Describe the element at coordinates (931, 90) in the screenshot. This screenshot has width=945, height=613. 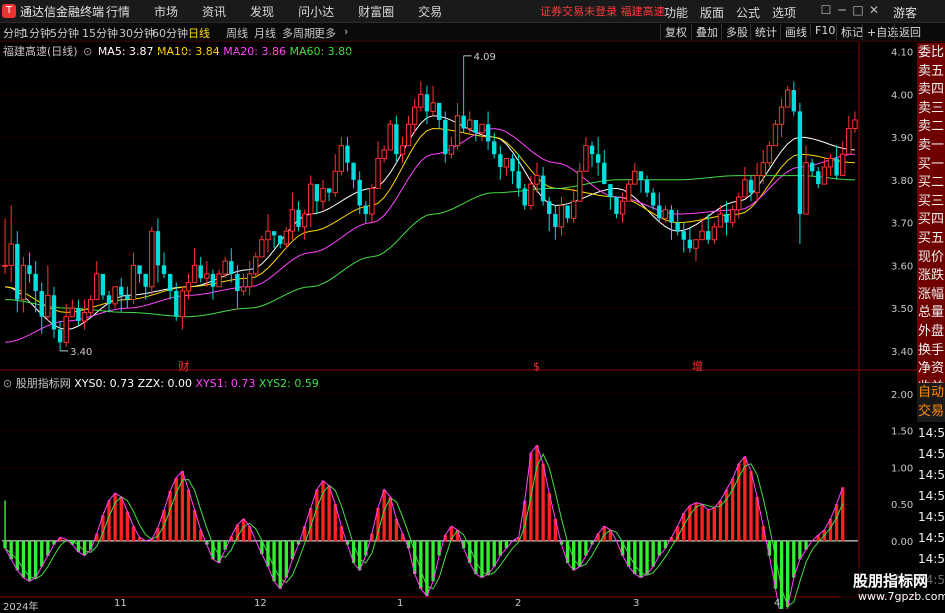
I see `side-item-2: 卖四` at that location.